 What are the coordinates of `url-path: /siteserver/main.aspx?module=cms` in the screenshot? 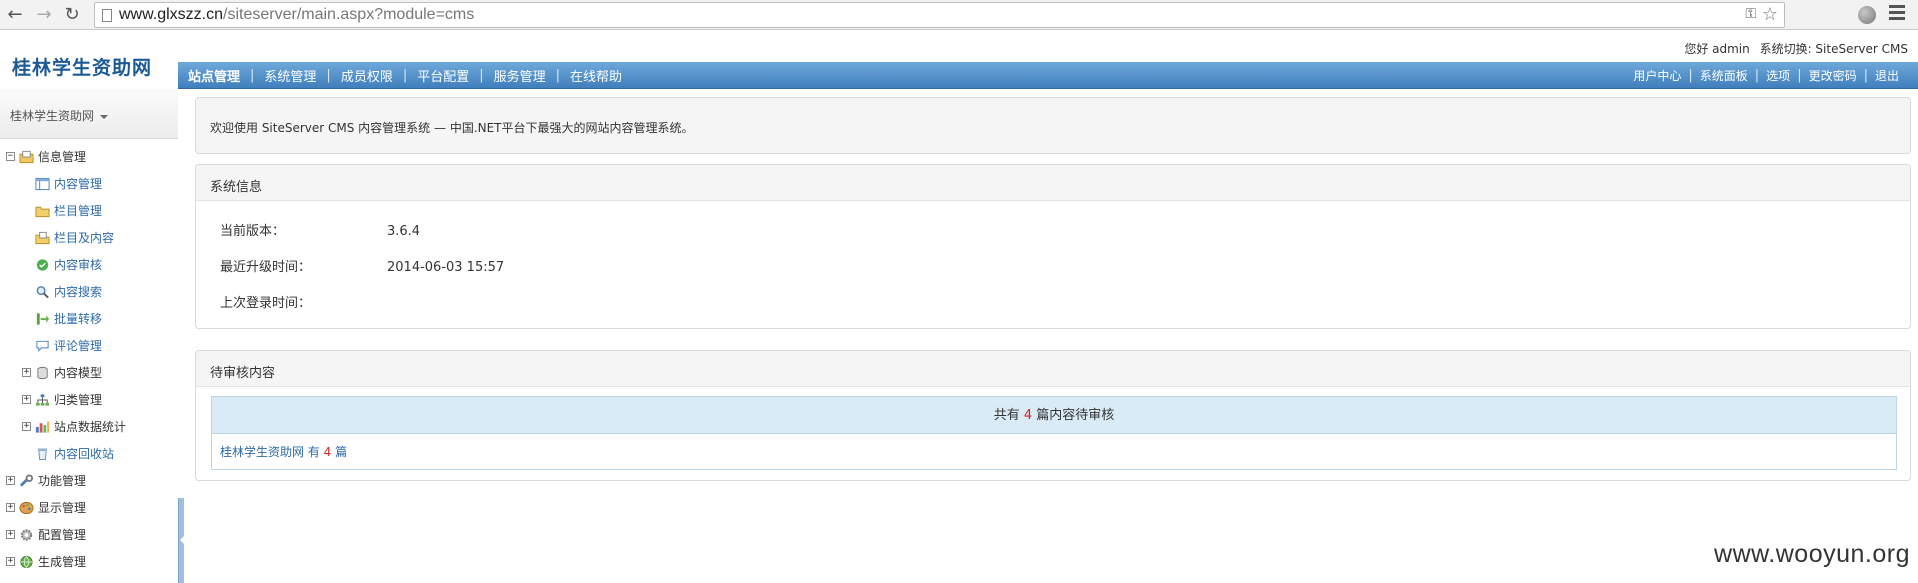 It's located at (349, 14).